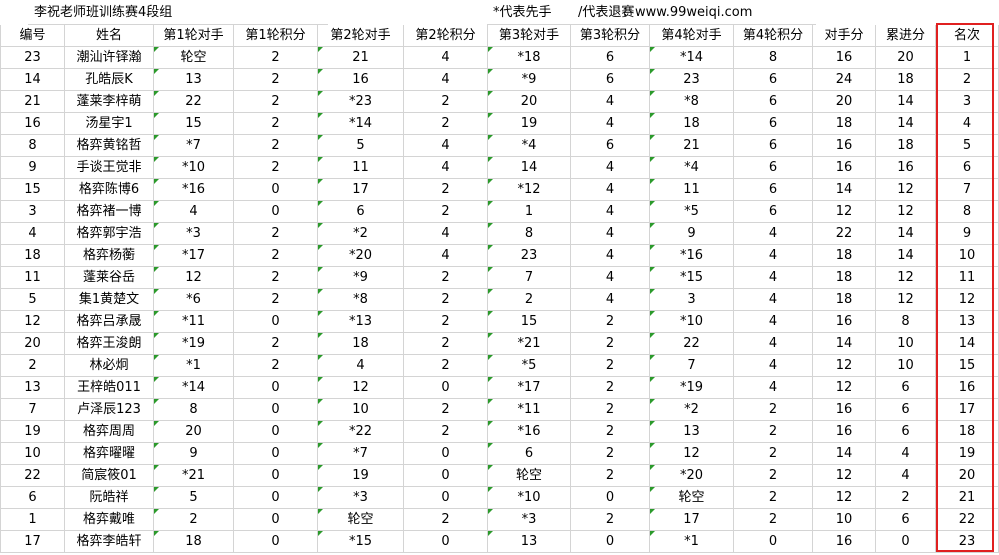  I want to click on cell-name: 手谈王觉非, so click(109, 168).